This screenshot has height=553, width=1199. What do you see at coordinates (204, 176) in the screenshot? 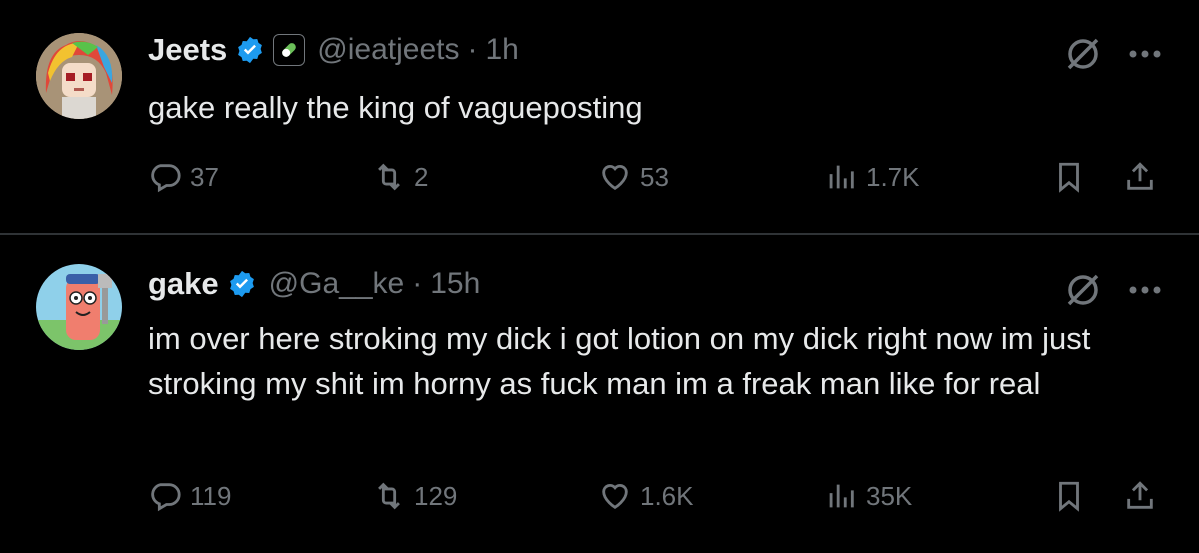
I see `reply-count: 37` at bounding box center [204, 176].